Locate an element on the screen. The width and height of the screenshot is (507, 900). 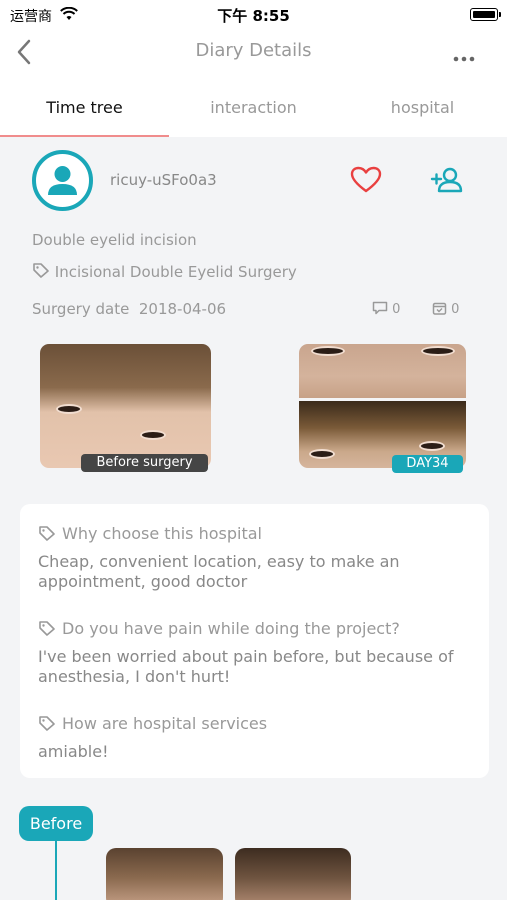
follow-button is located at coordinates (447, 182).